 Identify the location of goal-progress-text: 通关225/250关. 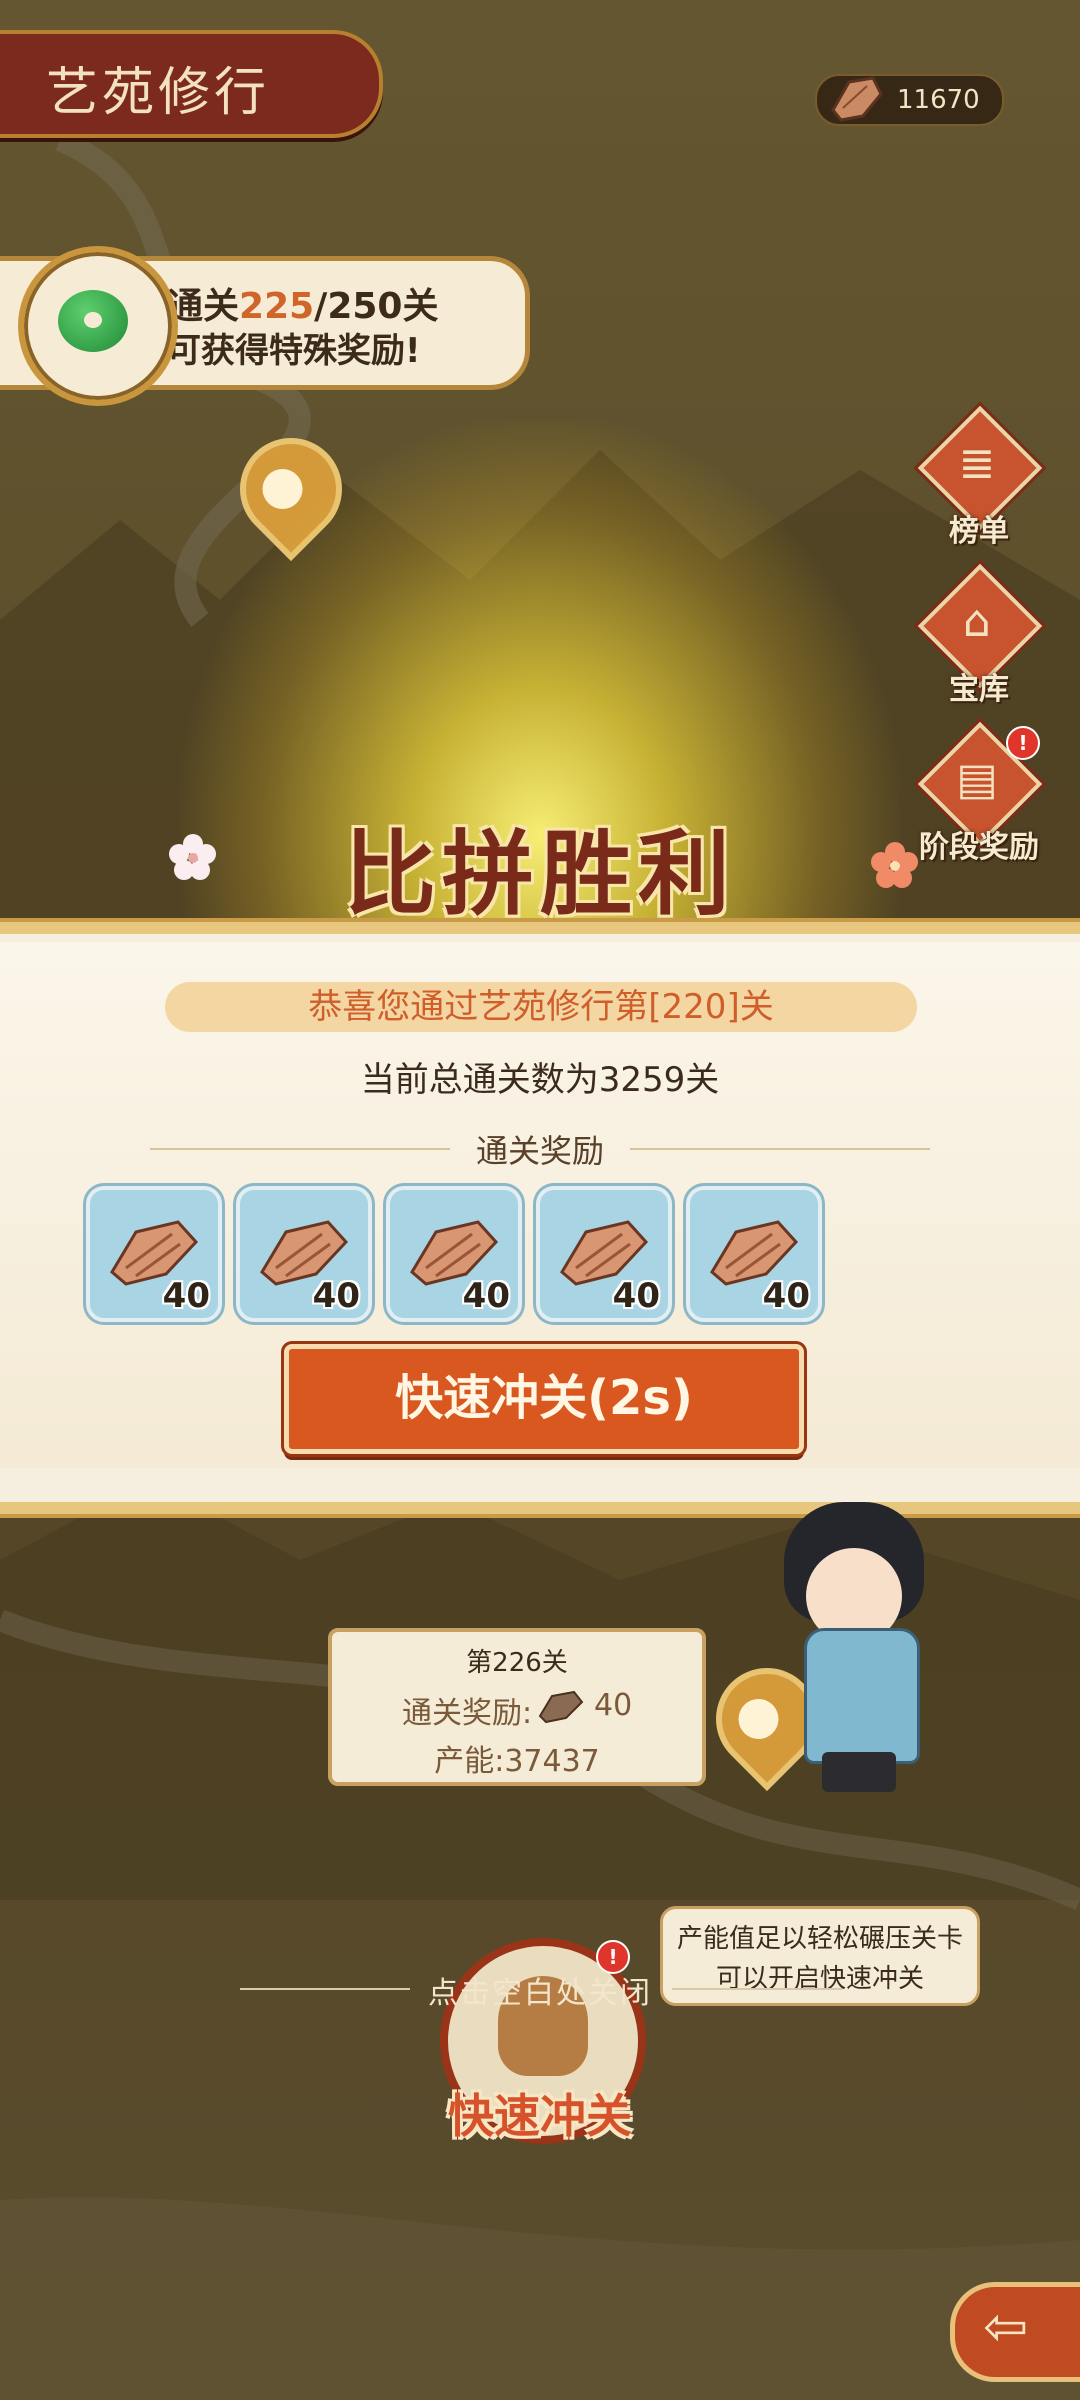
(303, 306).